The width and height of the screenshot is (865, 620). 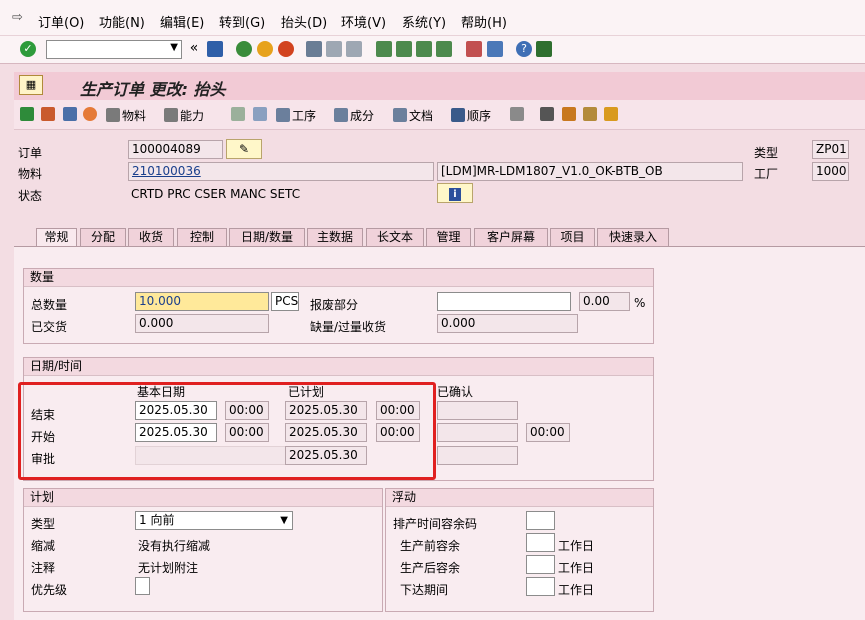 What do you see at coordinates (395, 237) in the screenshot?
I see `tab-long-text: 长文本` at bounding box center [395, 237].